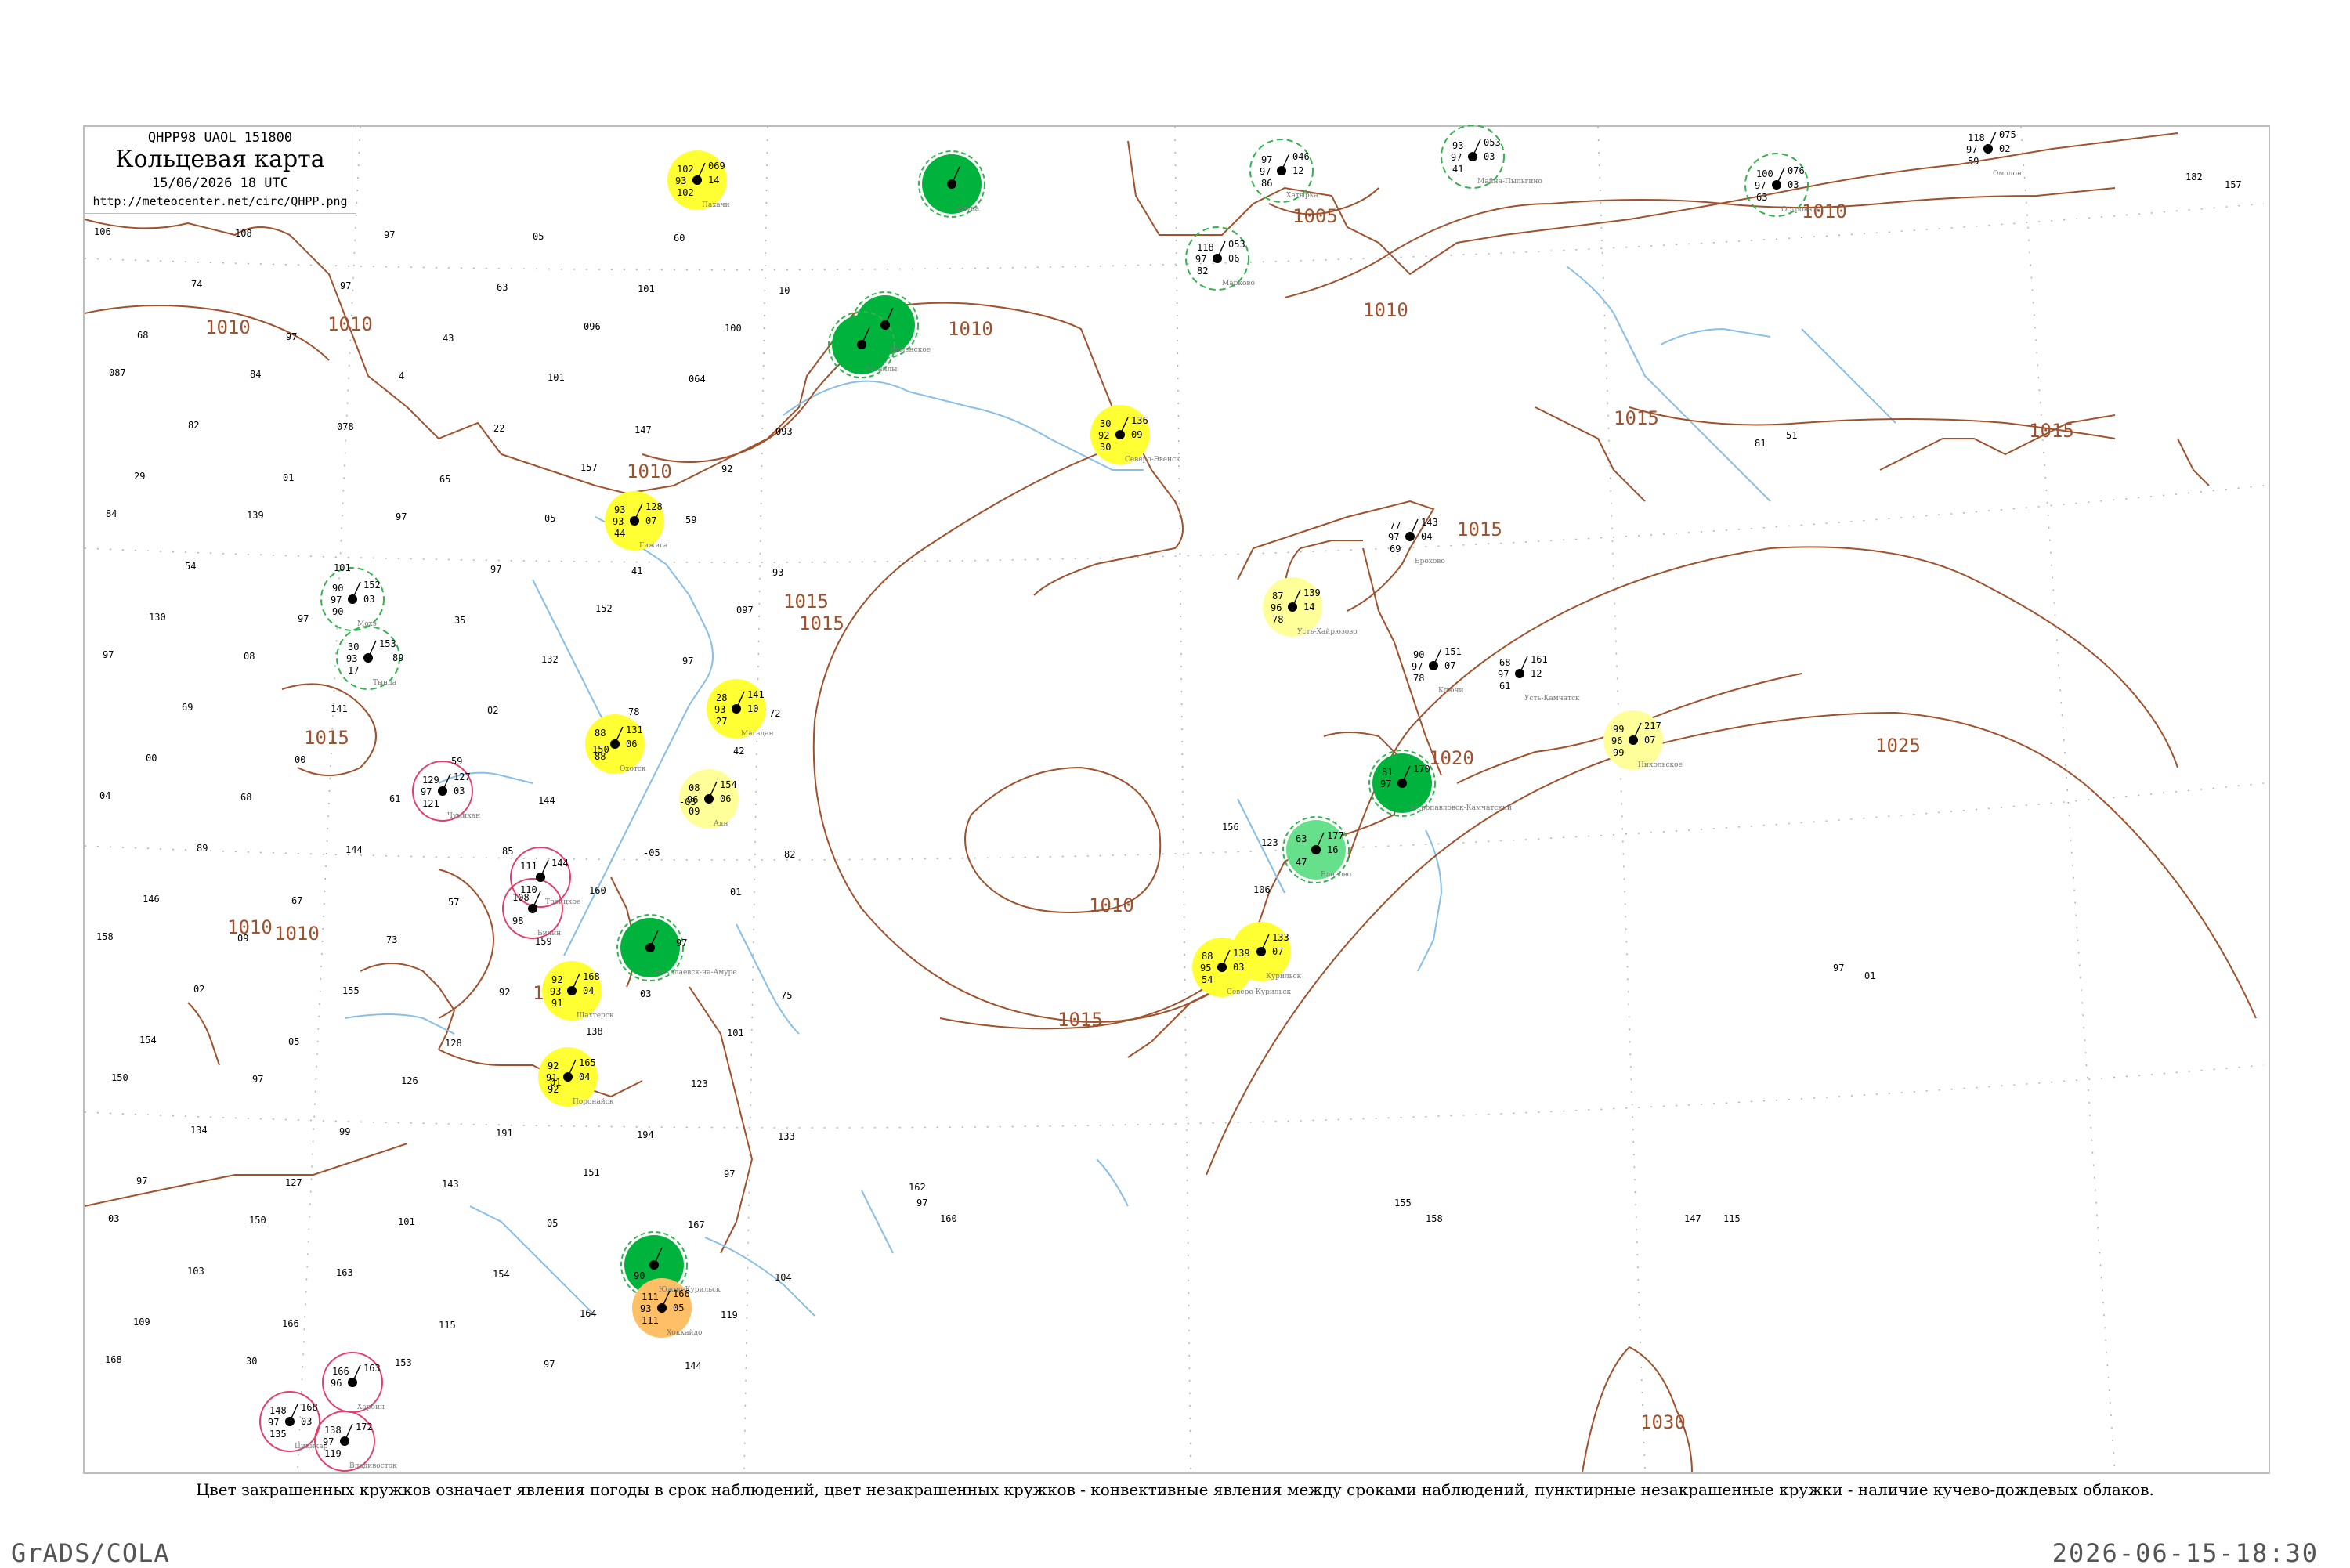 The image size is (2350, 1568). I want to click on station-value: 07, so click(1450, 665).